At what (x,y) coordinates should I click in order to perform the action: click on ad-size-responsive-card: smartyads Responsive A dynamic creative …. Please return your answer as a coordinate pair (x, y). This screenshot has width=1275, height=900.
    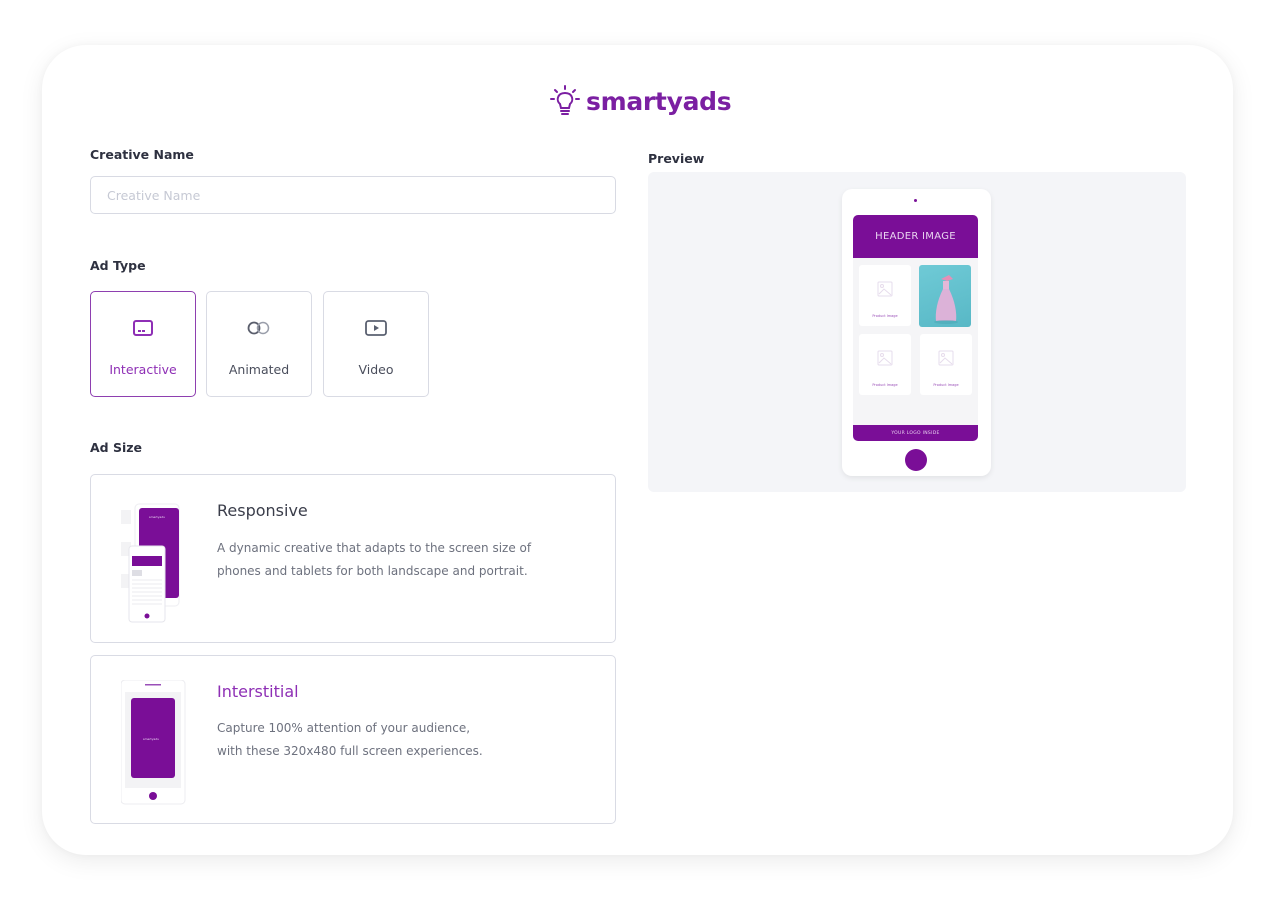
    Looking at the image, I should click on (353, 558).